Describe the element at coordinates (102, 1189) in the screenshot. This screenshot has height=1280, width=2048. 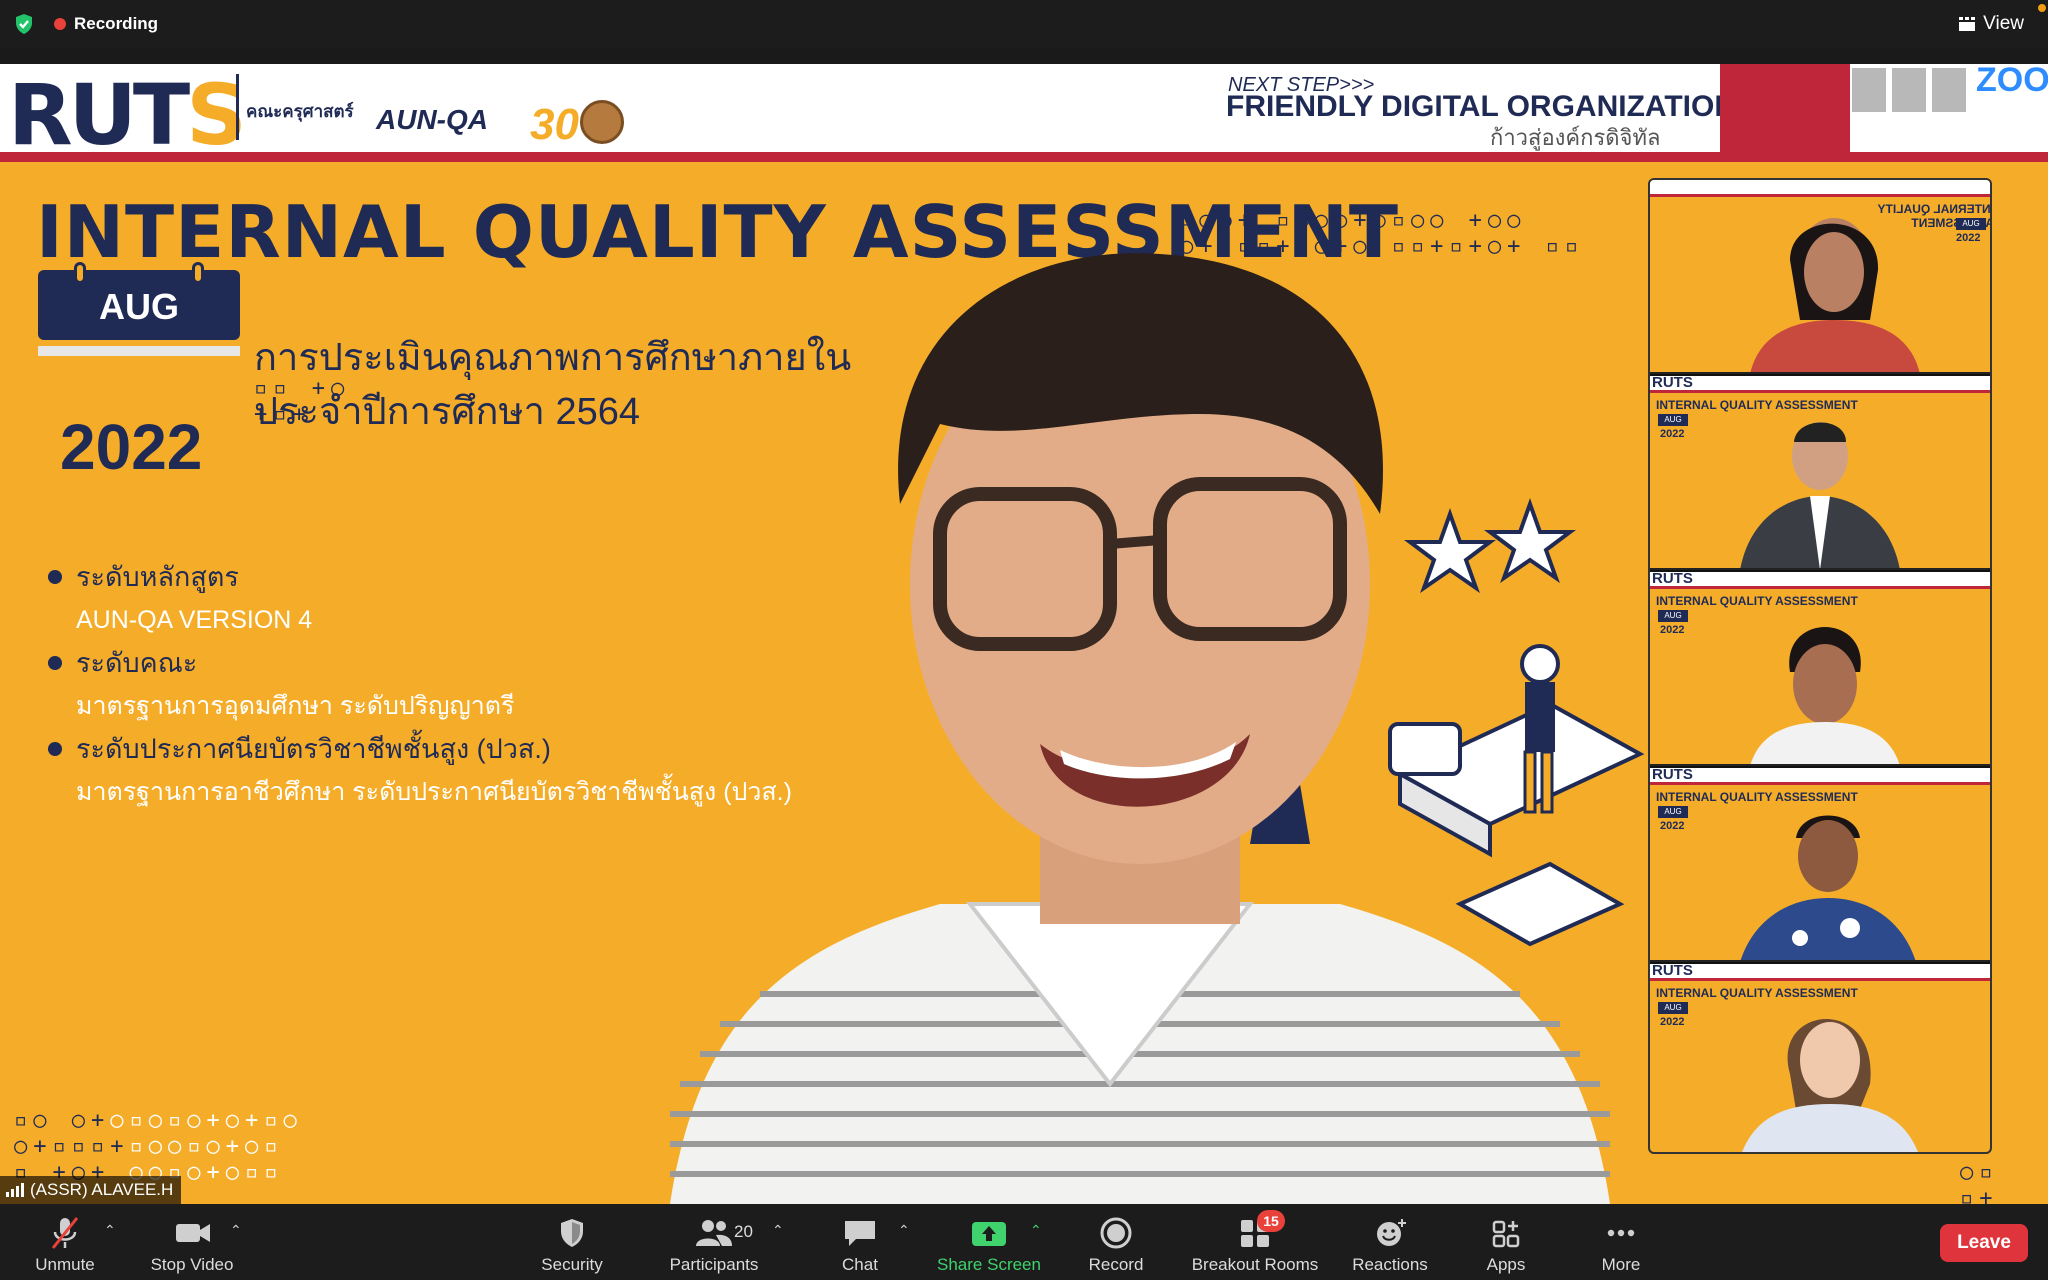
I see `speaker-name: (ASSR) ALAVEE.H` at that location.